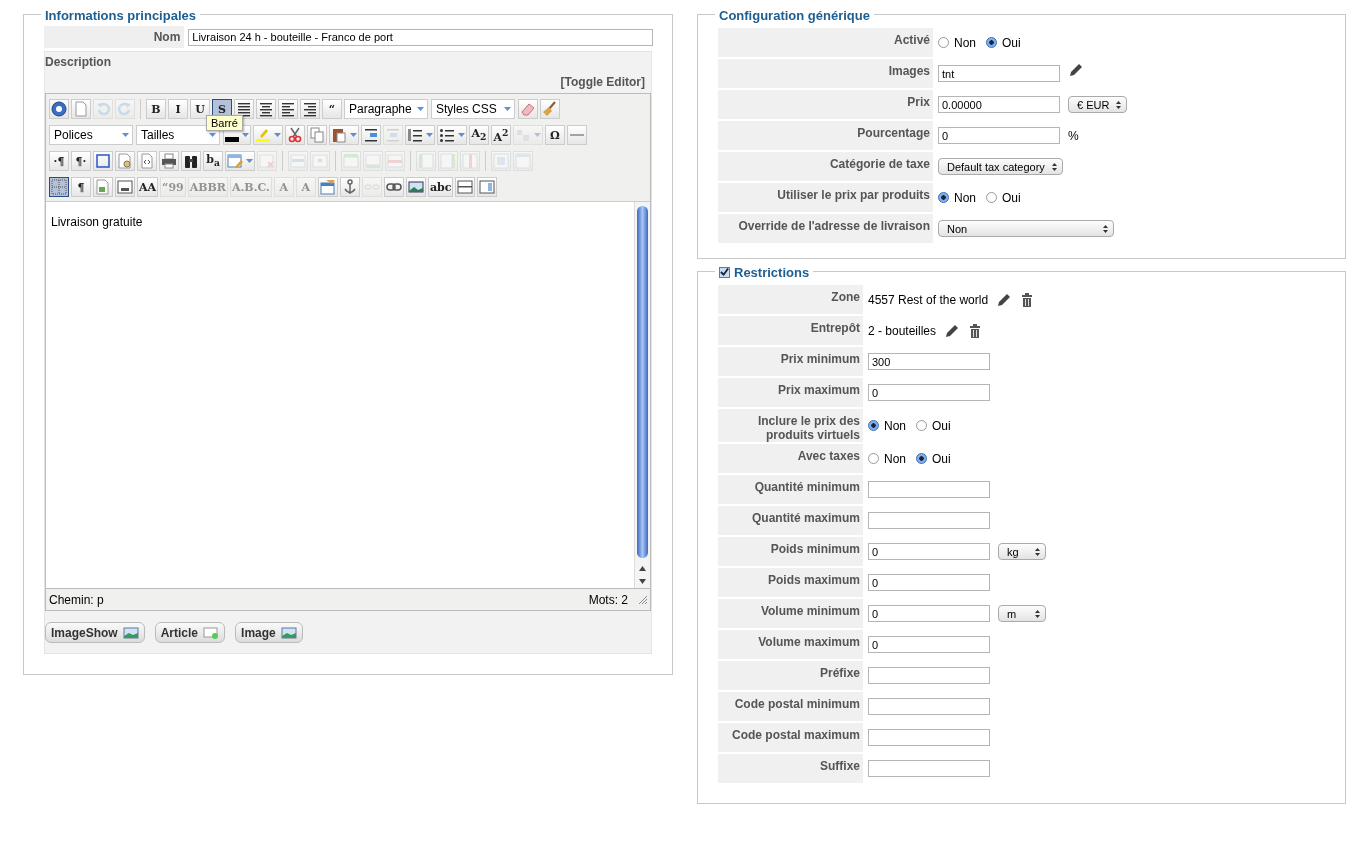  Describe the element at coordinates (555, 135) in the screenshot. I see `toolbar-button: Ω` at that location.